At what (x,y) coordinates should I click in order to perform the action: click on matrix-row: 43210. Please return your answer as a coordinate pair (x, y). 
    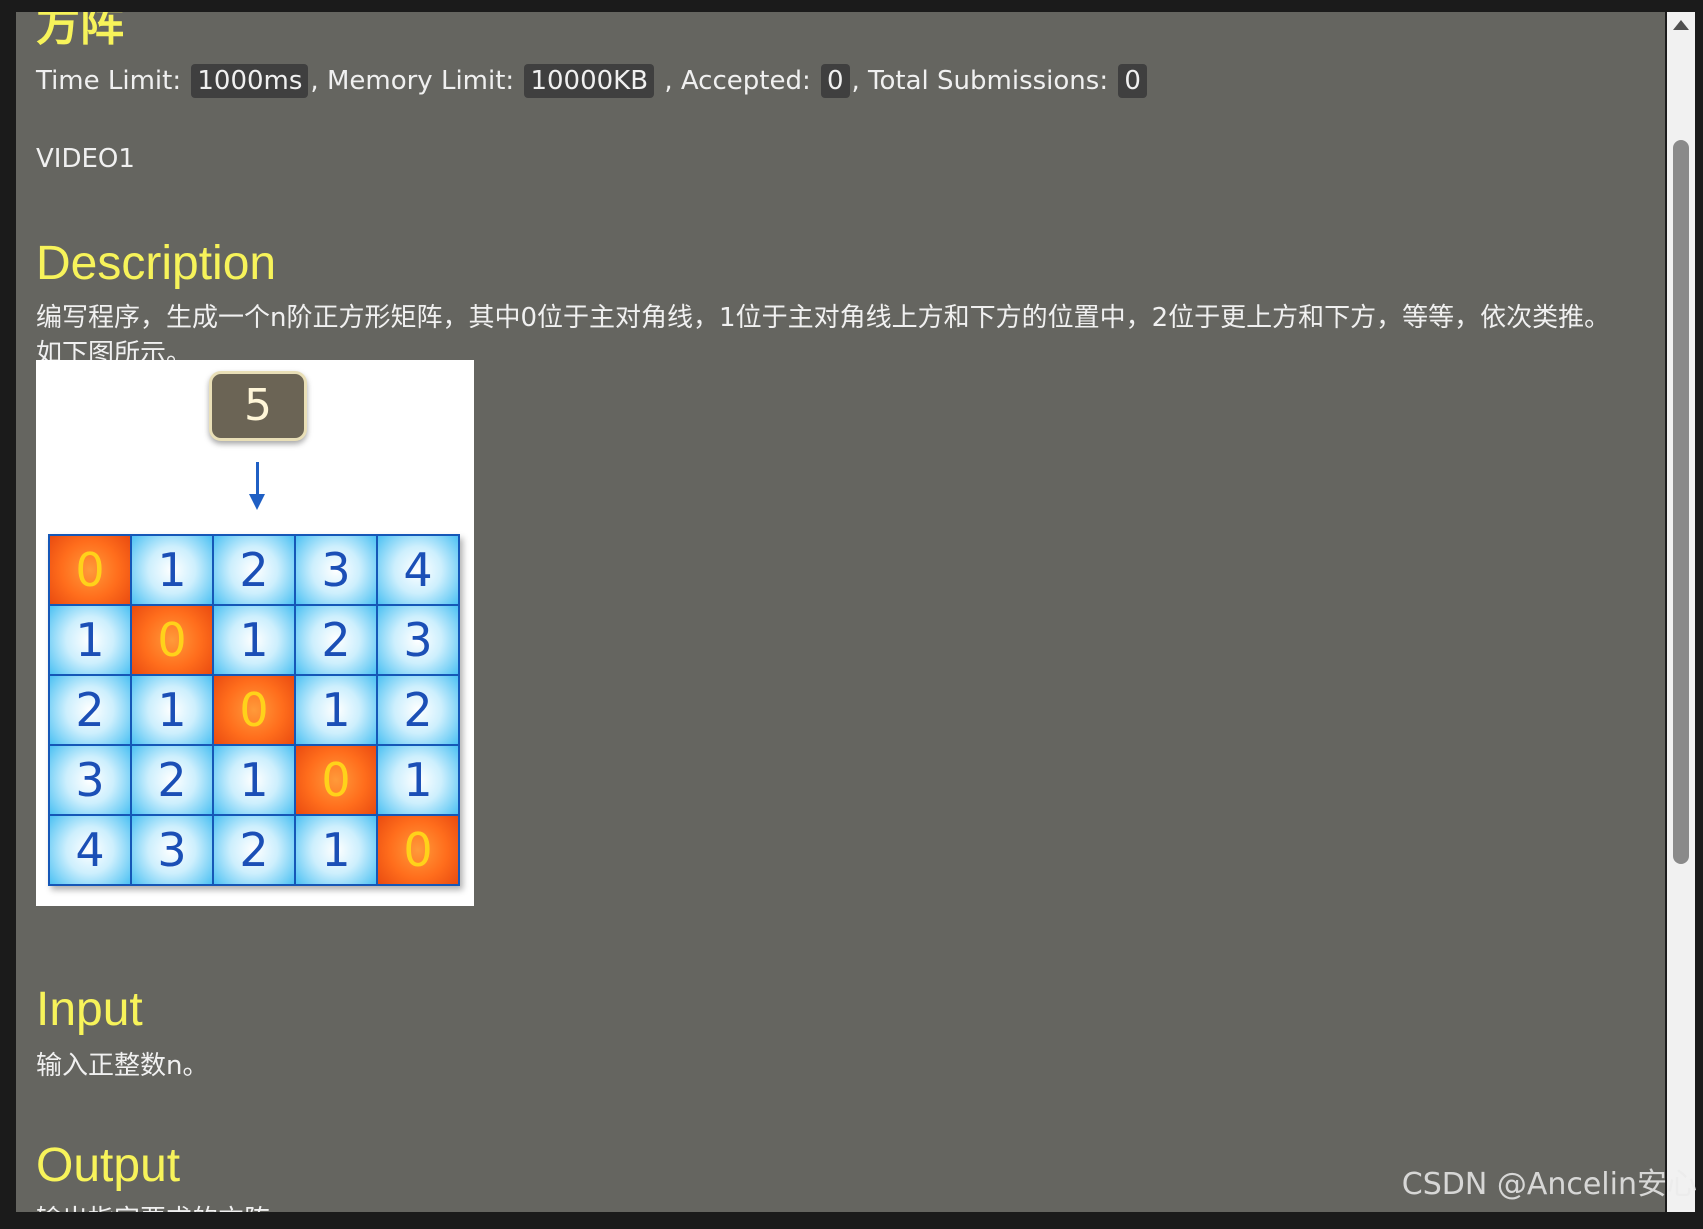
    Looking at the image, I should click on (254, 850).